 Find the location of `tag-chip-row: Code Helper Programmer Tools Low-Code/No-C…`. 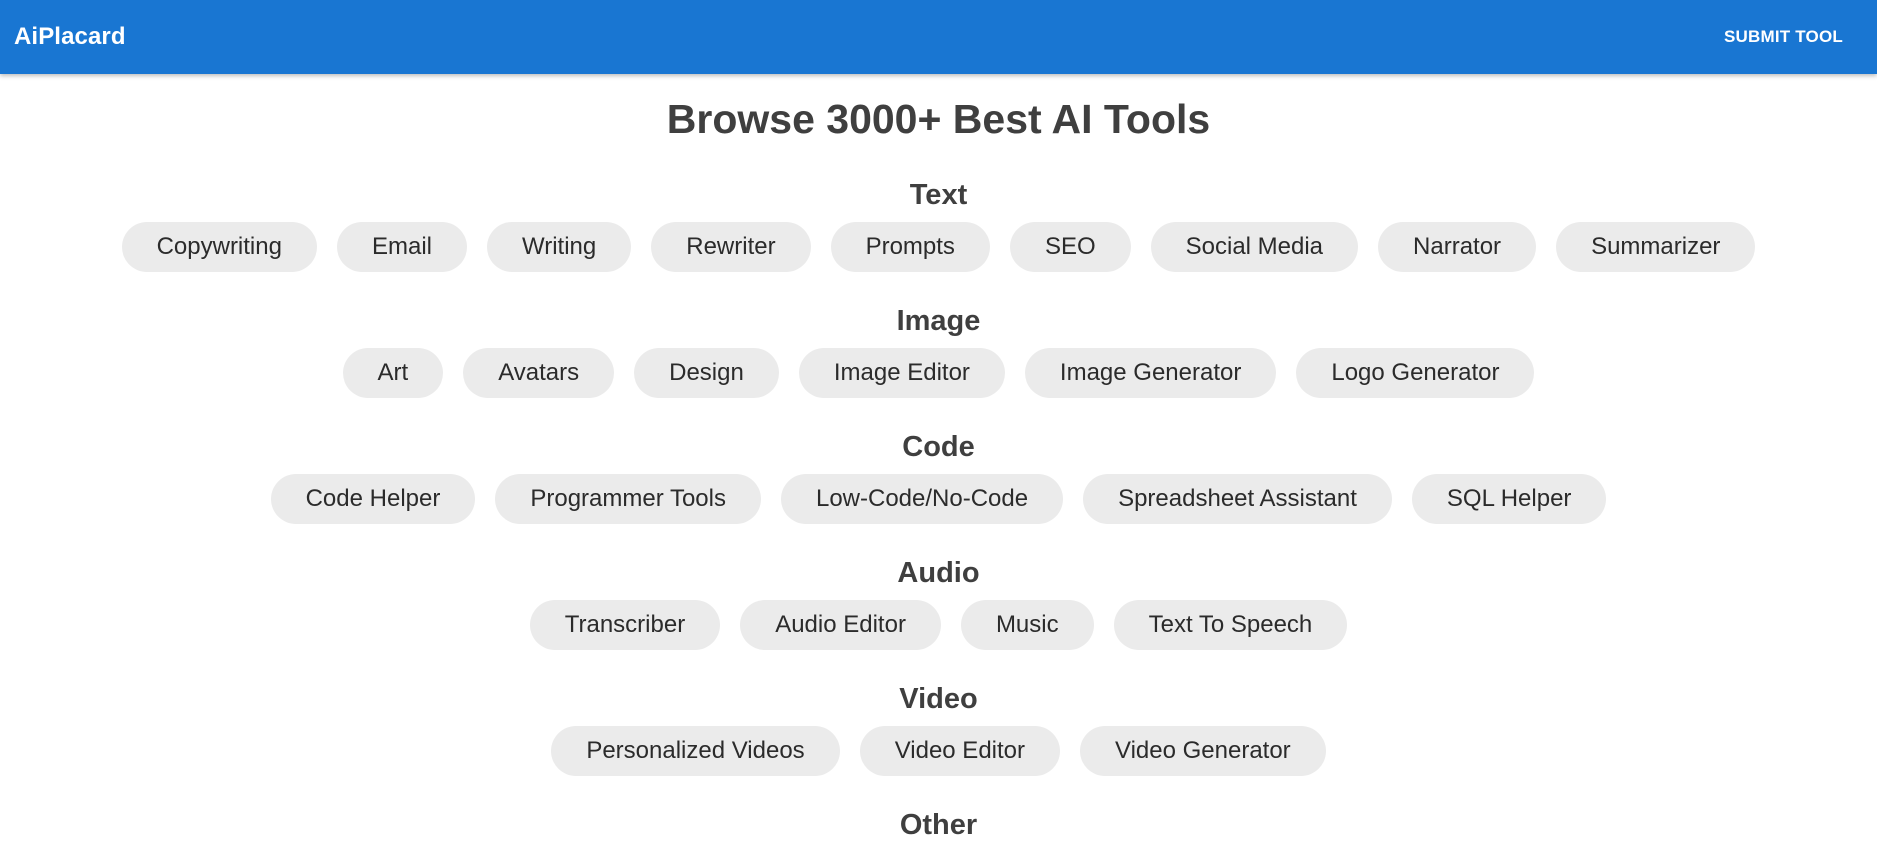

tag-chip-row: Code Helper Programmer Tools Low-Code/No-C… is located at coordinates (938, 499).